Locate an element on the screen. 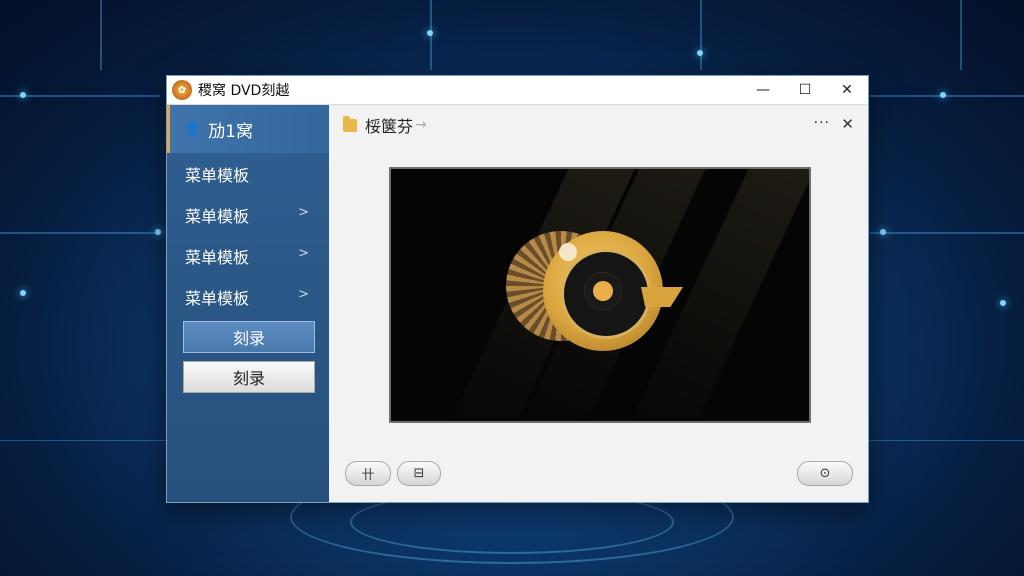 The image size is (1024, 576). grid-view-button: 卄 is located at coordinates (368, 473).